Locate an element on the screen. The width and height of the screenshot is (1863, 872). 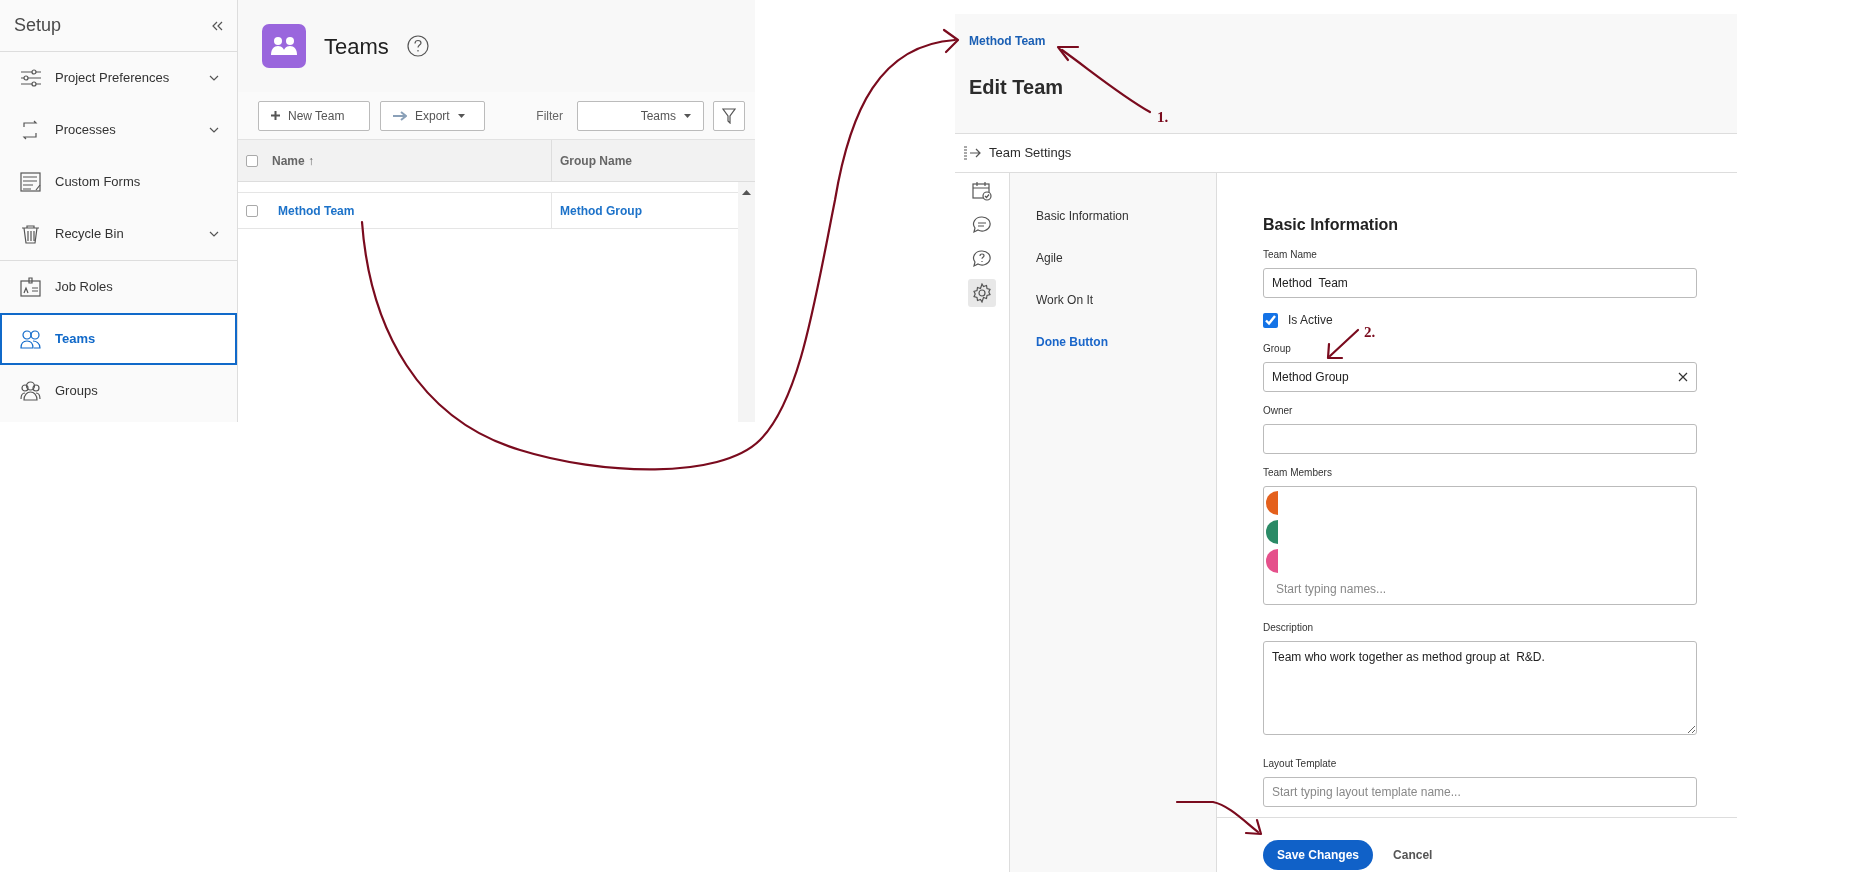
collapse-icon is located at coordinates (217, 25).